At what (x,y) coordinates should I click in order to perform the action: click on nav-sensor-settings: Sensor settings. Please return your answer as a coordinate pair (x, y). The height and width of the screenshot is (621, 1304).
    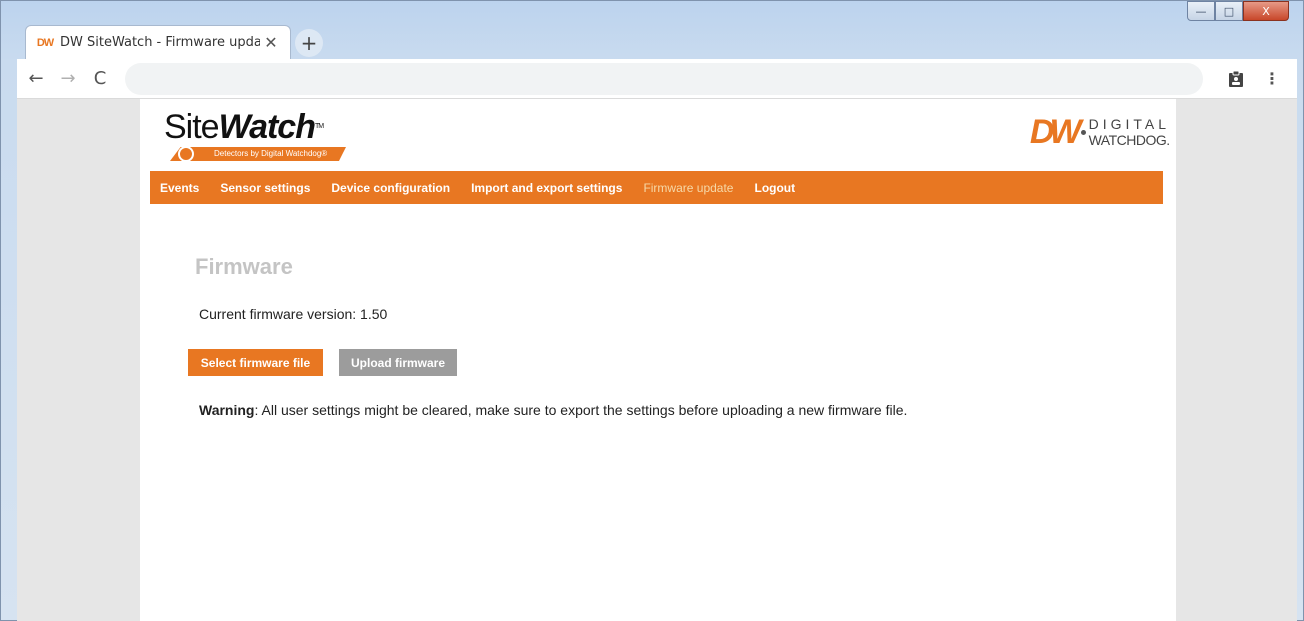
    Looking at the image, I should click on (265, 188).